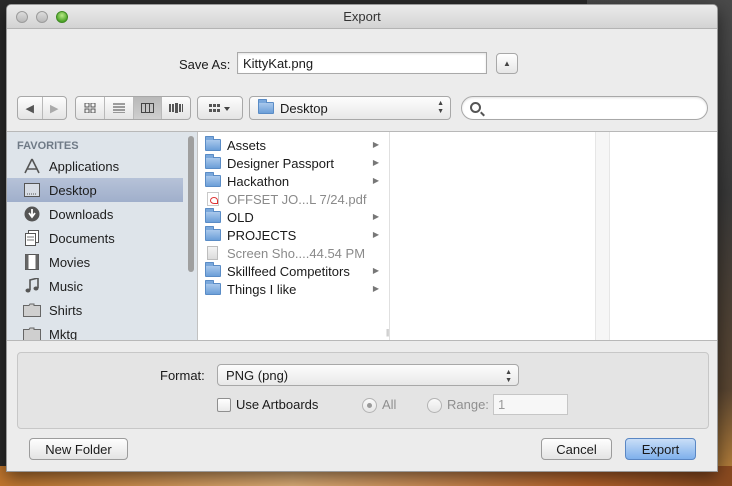 The height and width of the screenshot is (486, 732). I want to click on sidebar-item-label: Shirts, so click(66, 310).